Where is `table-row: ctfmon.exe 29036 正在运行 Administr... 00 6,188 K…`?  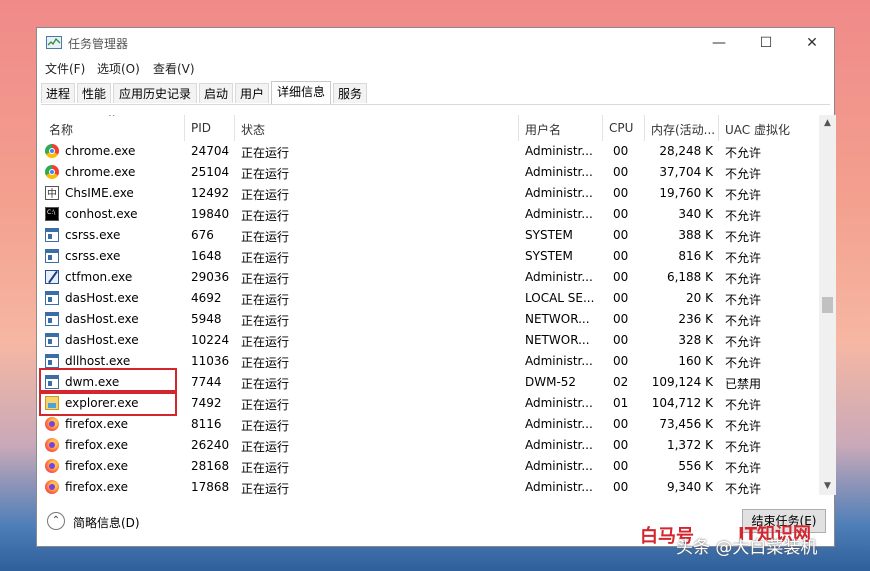 table-row: ctfmon.exe 29036 正在运行 Administr... 00 6,188 K… is located at coordinates (429, 277).